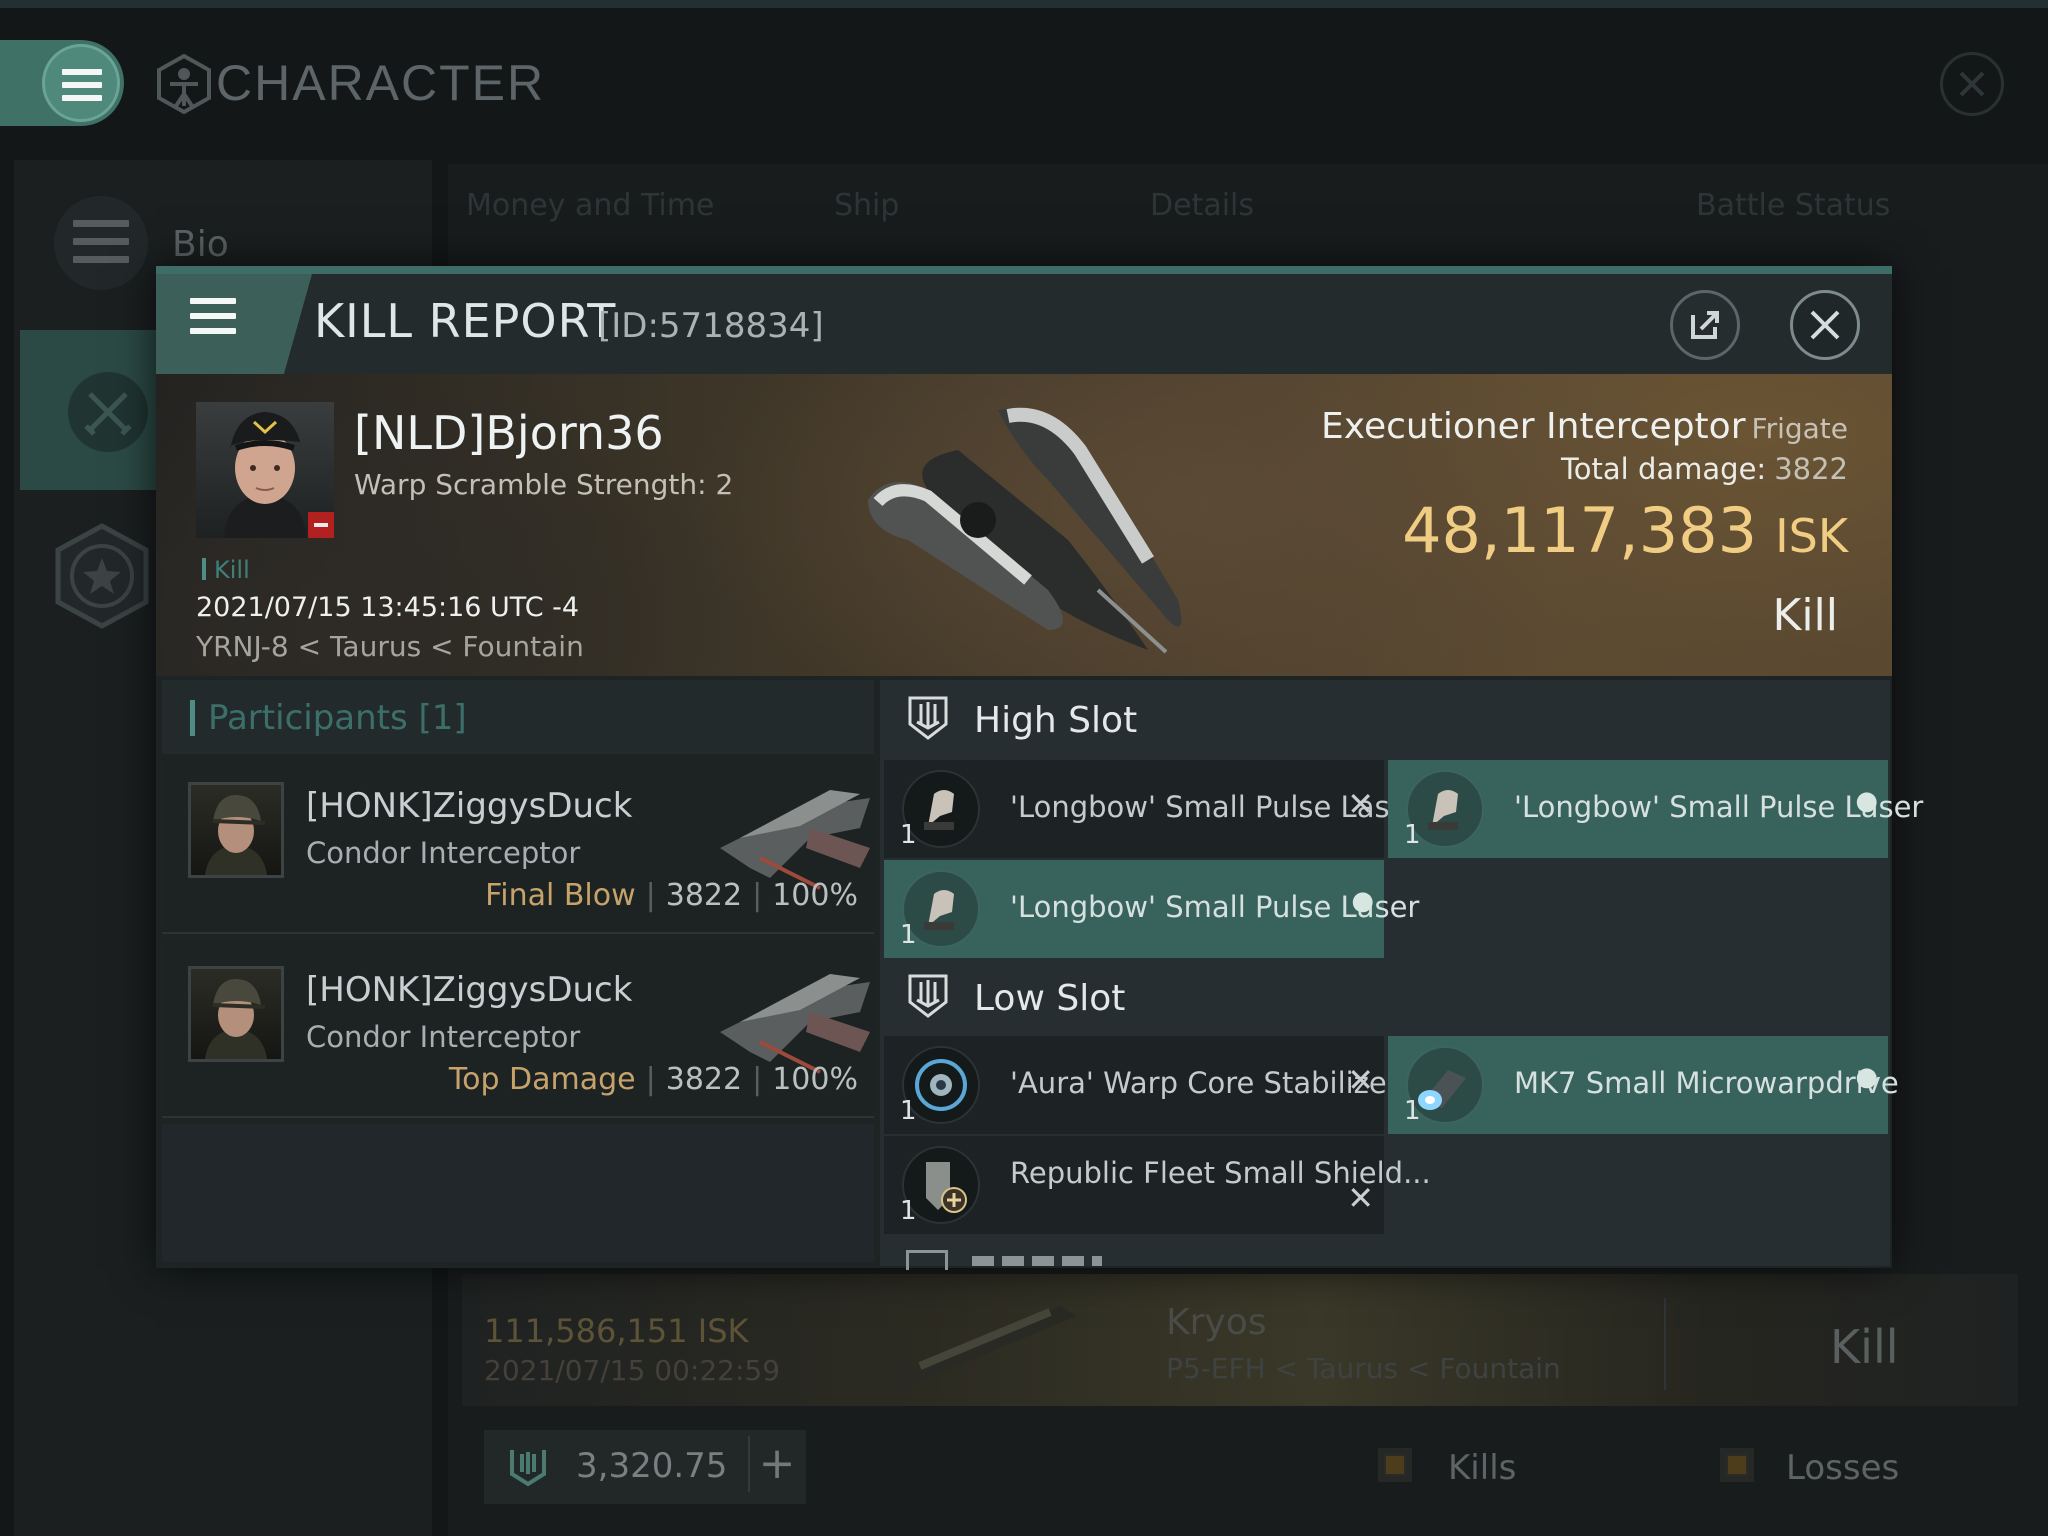 The image size is (2048, 1536). I want to click on participants-empty-area, so click(518, 1193).